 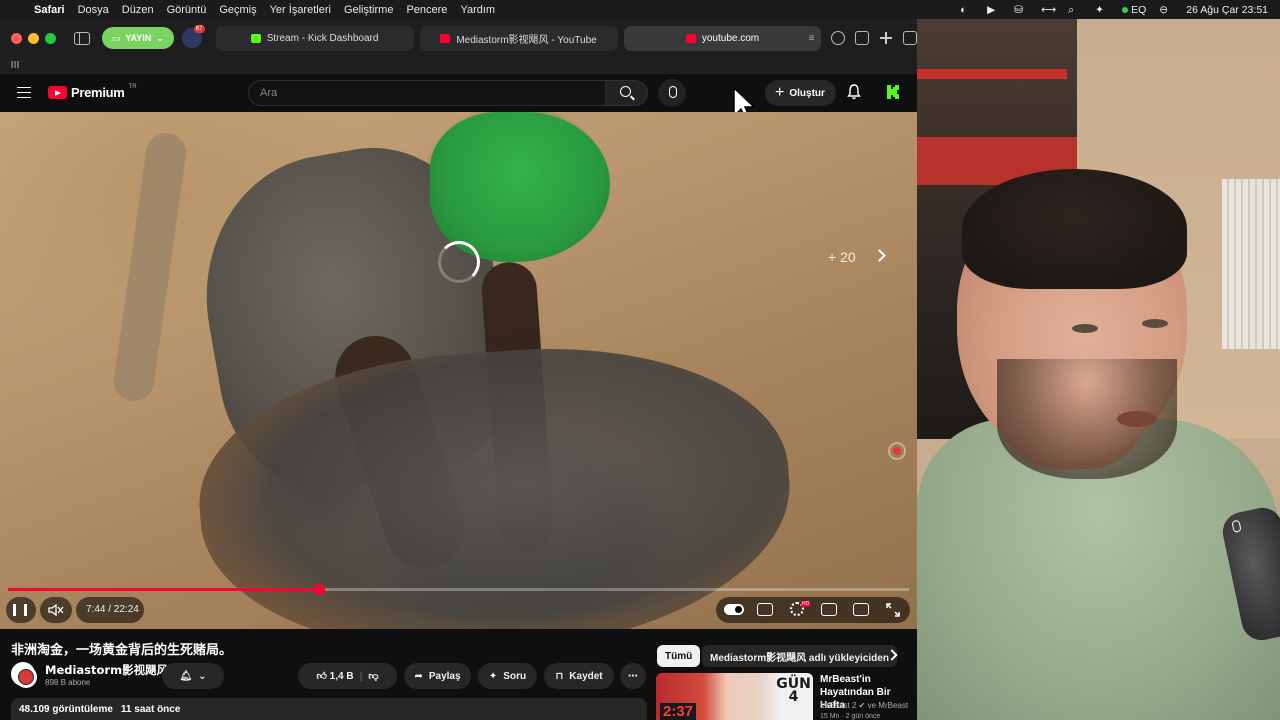 I want to click on share-button: ➦ Paylaş, so click(x=437, y=676).